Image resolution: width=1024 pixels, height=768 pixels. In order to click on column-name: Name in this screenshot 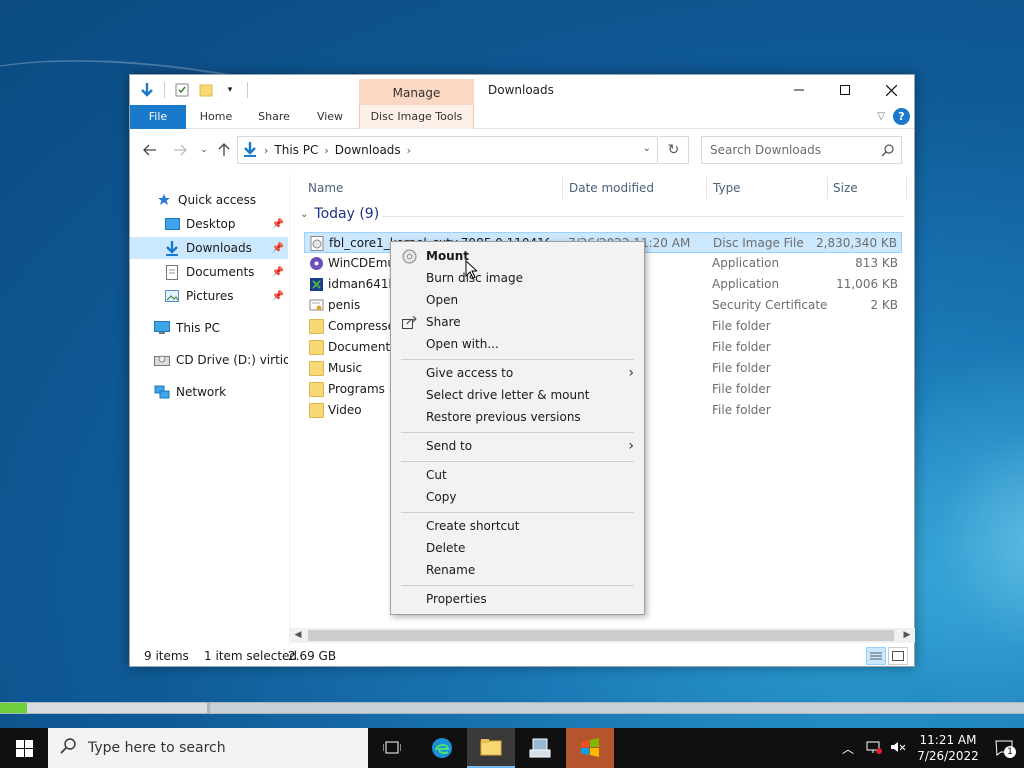, I will do `click(325, 188)`.